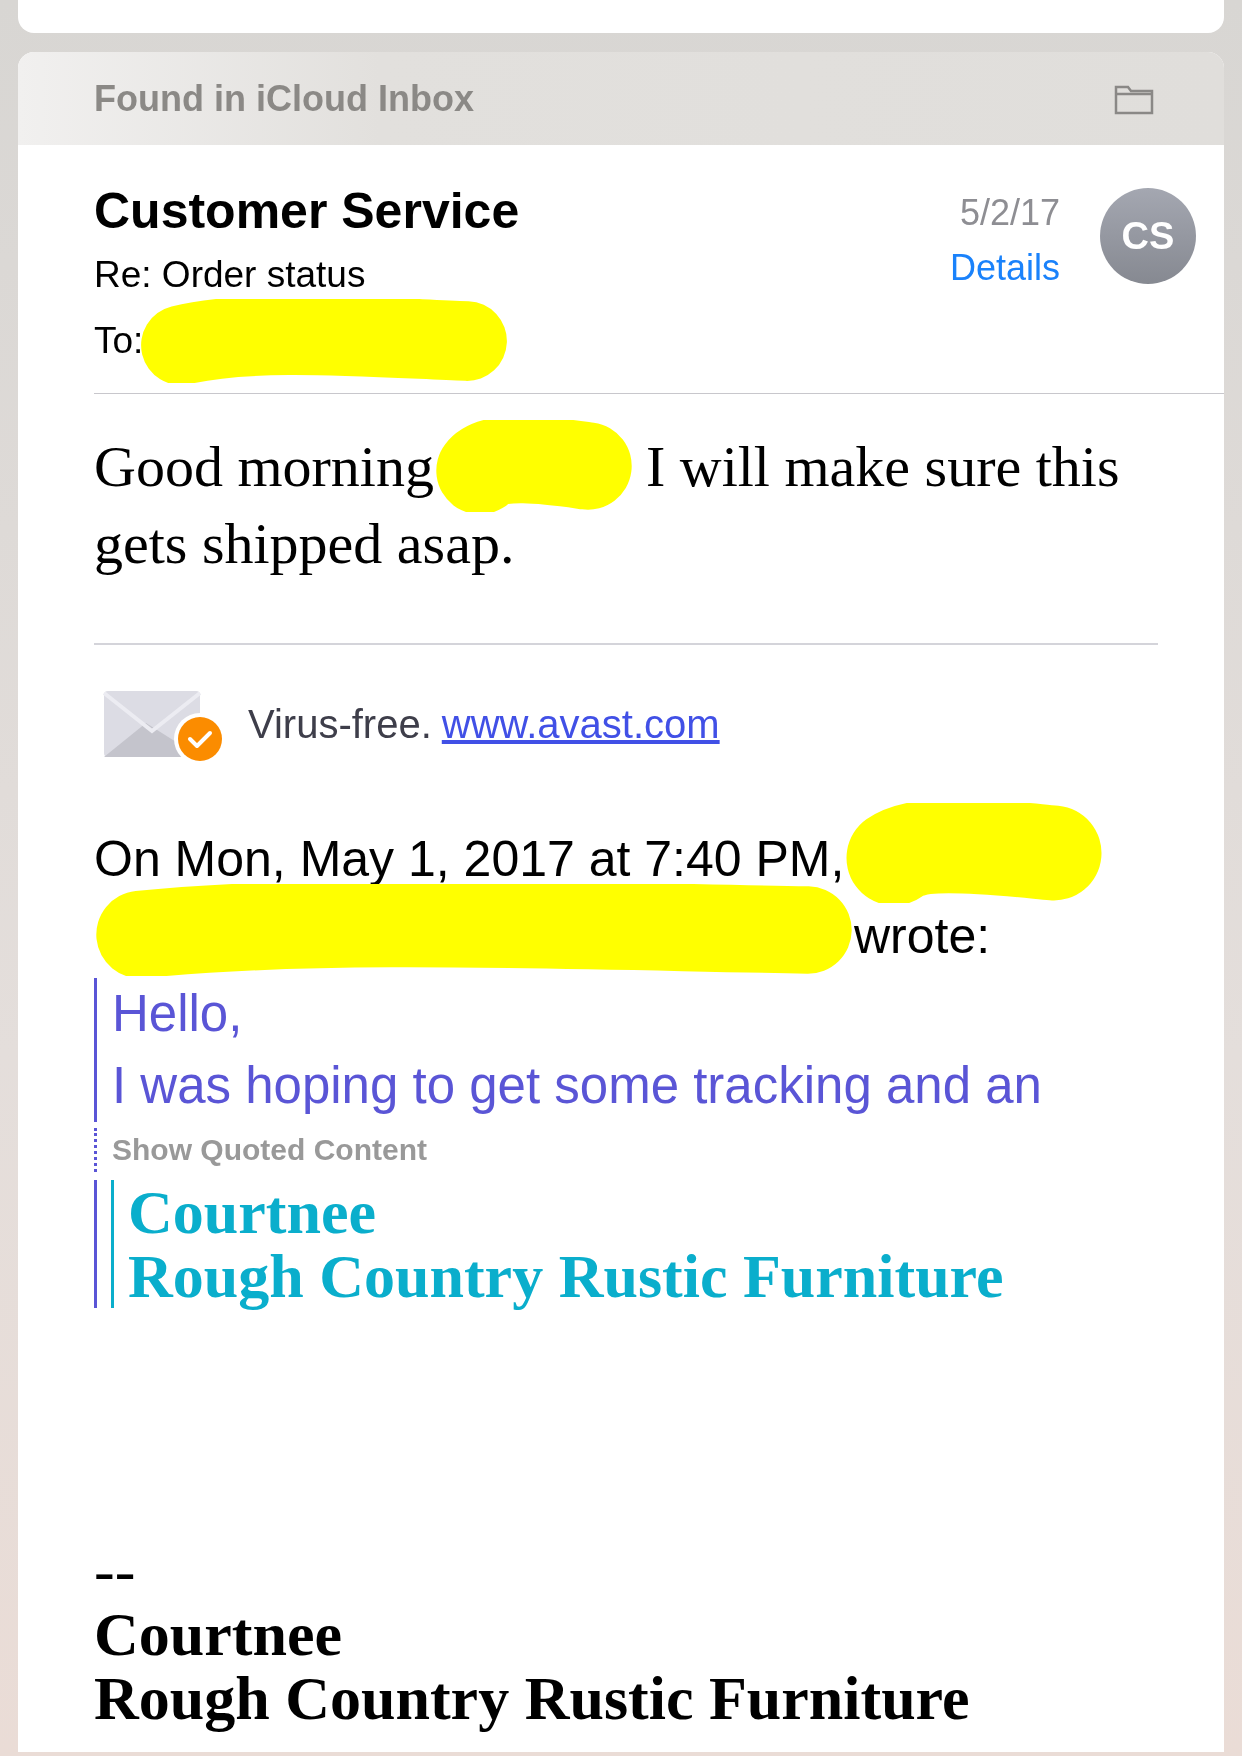  What do you see at coordinates (252, 1211) in the screenshot?
I see `quoted-signature-line: Courtnee` at bounding box center [252, 1211].